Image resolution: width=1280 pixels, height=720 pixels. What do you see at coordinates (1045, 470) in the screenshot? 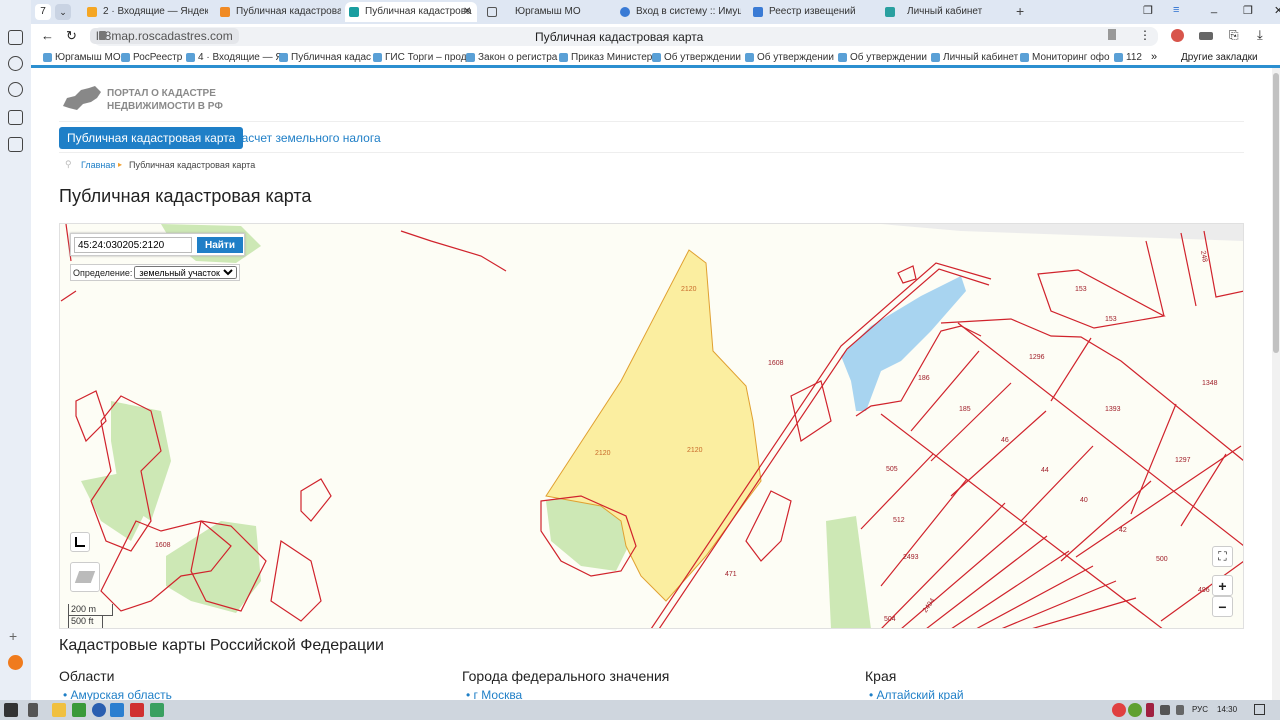
I see `map-label: 44` at bounding box center [1045, 470].